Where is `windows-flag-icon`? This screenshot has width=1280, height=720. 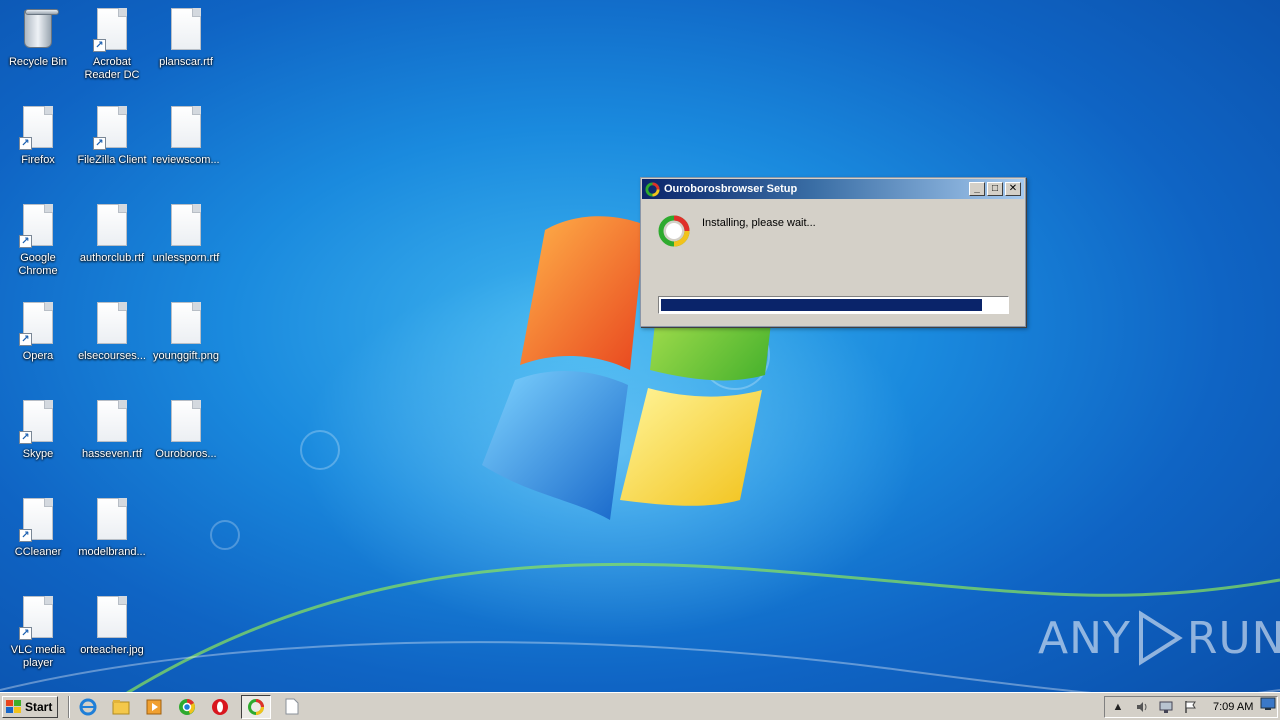 windows-flag-icon is located at coordinates (13, 706).